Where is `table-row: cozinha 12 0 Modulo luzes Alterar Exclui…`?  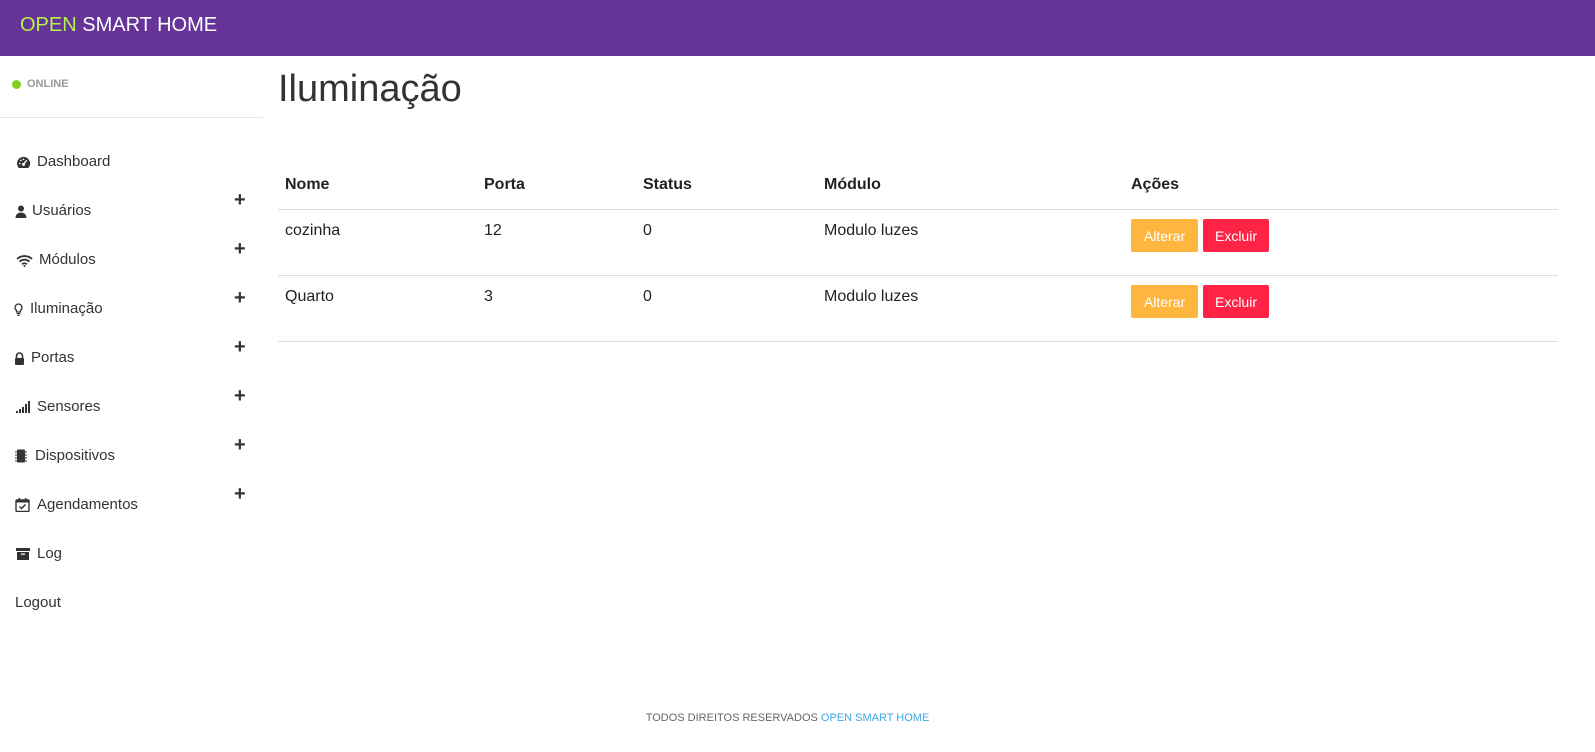
table-row: cozinha 12 0 Modulo luzes Alterar Exclui… is located at coordinates (918, 243).